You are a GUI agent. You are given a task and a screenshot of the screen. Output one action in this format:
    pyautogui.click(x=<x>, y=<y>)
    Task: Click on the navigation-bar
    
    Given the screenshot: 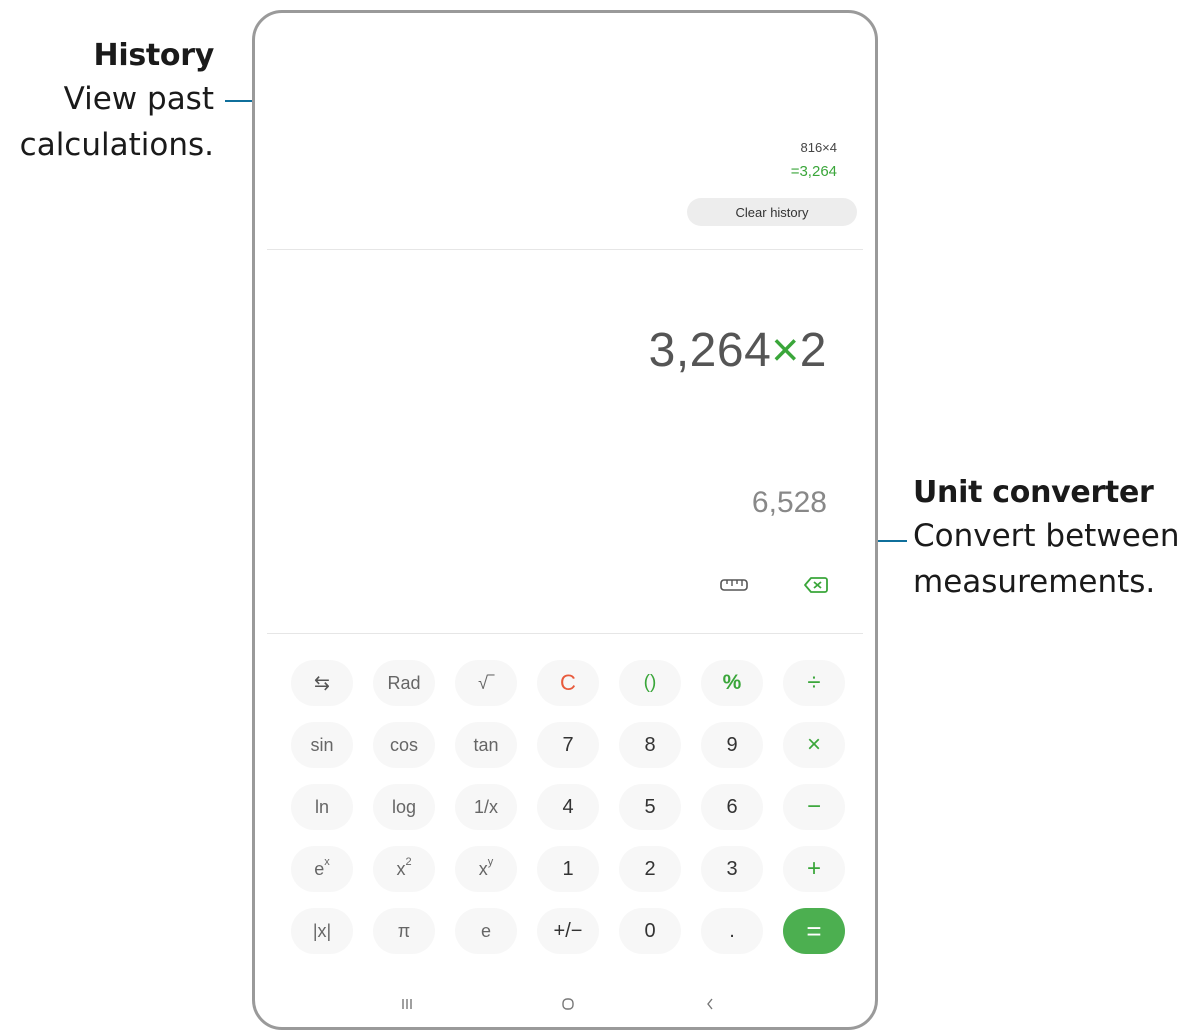 What is the action you would take?
    pyautogui.click(x=565, y=1004)
    